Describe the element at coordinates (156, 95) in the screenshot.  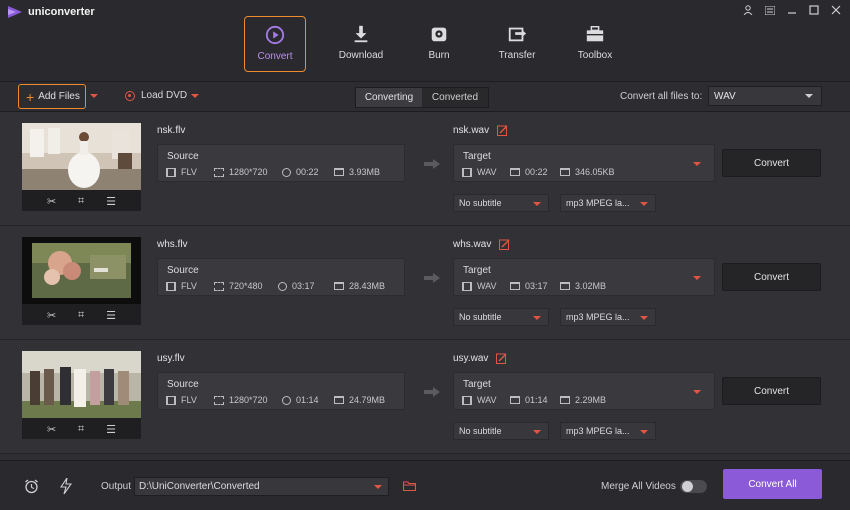
I see `load-dvd-button: Load DVD` at that location.